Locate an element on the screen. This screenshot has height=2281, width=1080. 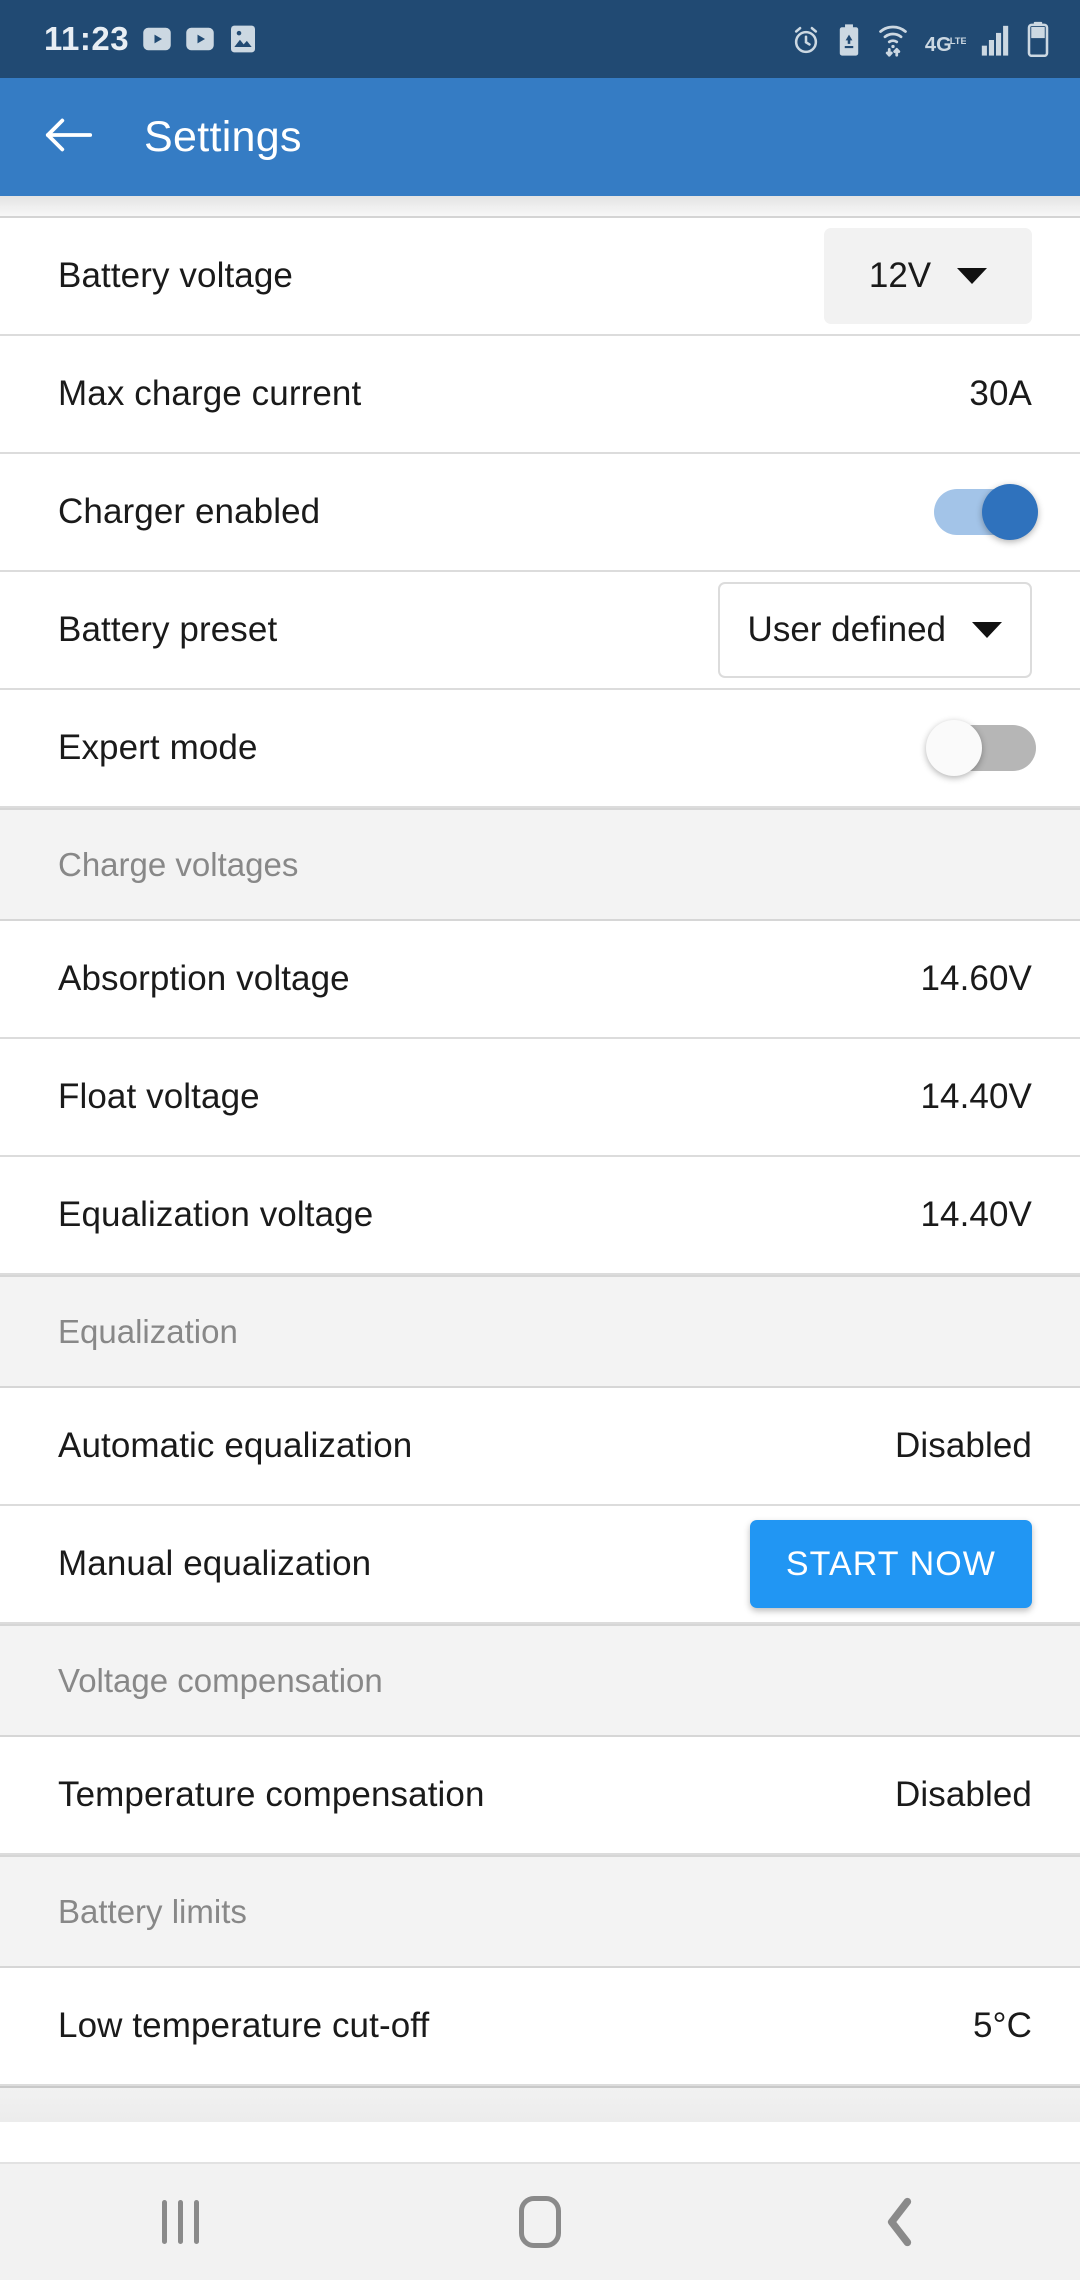
status-bar-right: 4G LTE is located at coordinates (920, 39).